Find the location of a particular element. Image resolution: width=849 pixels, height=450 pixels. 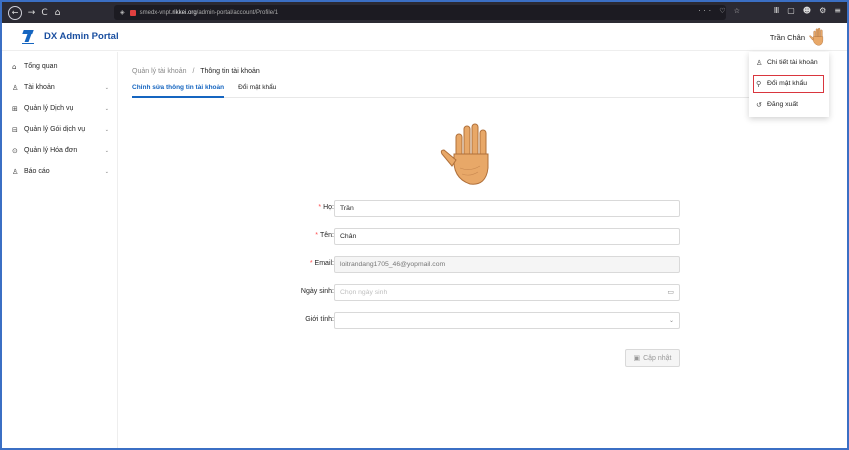

url-prefix: smedx-vnpt. is located at coordinates (156, 12).